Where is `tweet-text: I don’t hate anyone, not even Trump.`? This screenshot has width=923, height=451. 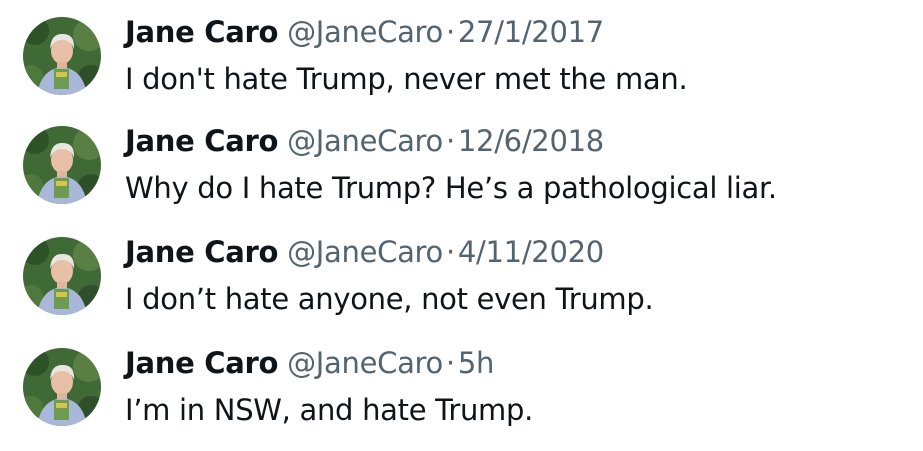
tweet-text: I don’t hate anyone, not even Trump. is located at coordinates (389, 299).